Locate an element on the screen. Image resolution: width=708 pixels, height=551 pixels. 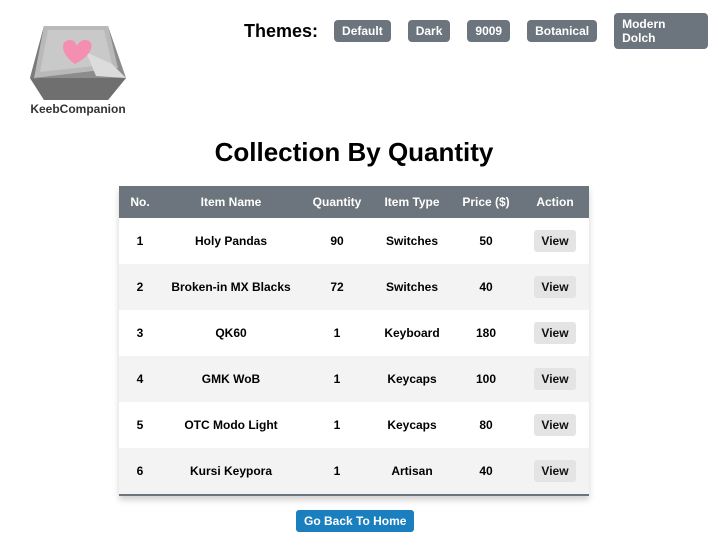
cell-price: 80 is located at coordinates (486, 425).